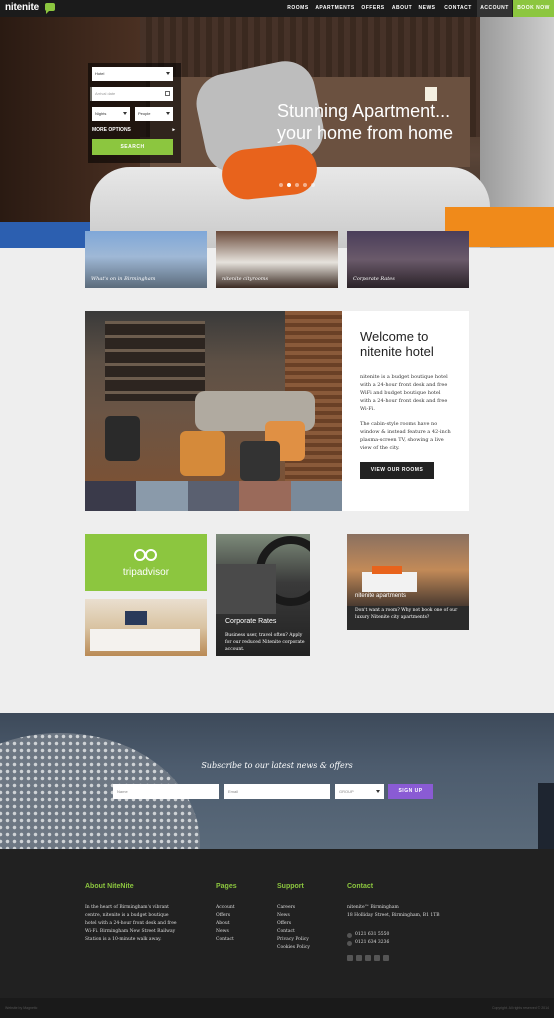  Describe the element at coordinates (397, 470) in the screenshot. I see `view-rooms-button: VIEW OUR ROOMS` at that location.